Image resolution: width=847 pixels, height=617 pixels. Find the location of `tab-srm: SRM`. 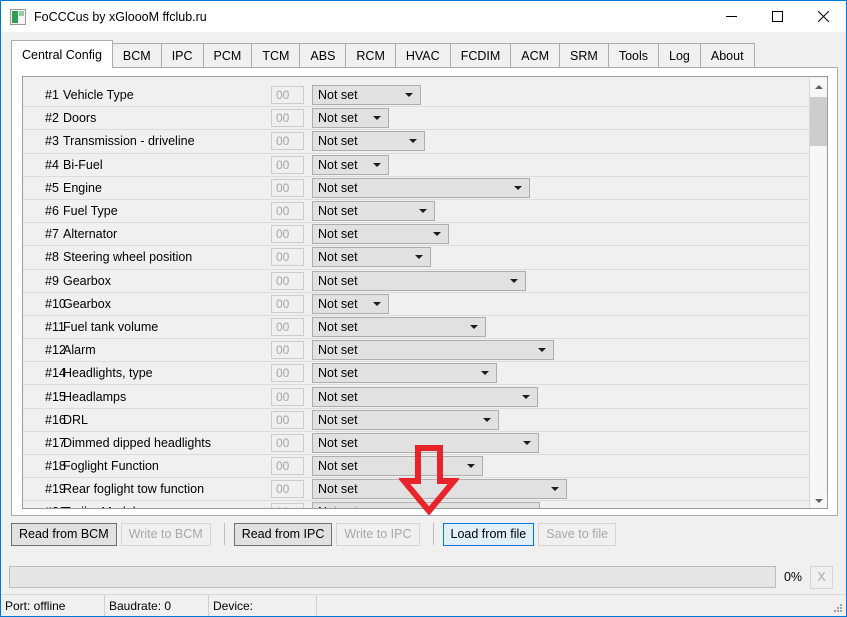

tab-srm: SRM is located at coordinates (584, 55).